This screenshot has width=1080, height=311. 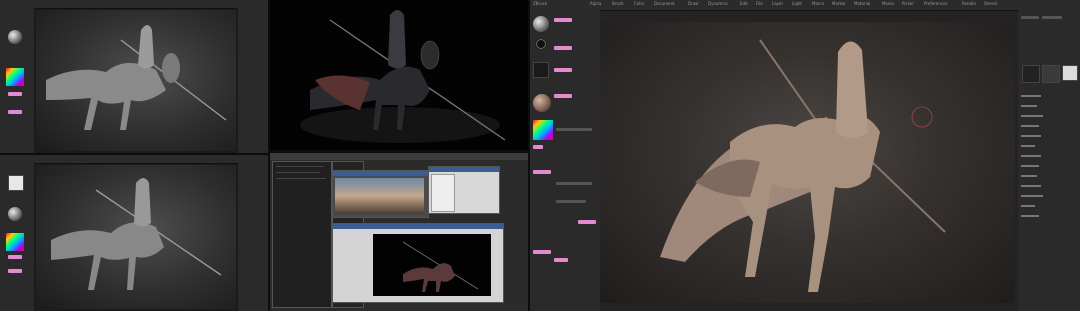 What do you see at coordinates (818, 3) in the screenshot?
I see `menu-item: Macro` at bounding box center [818, 3].